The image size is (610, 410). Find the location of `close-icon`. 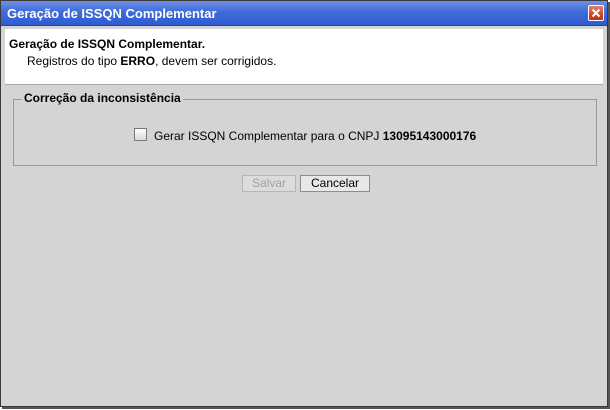

close-icon is located at coordinates (596, 13).